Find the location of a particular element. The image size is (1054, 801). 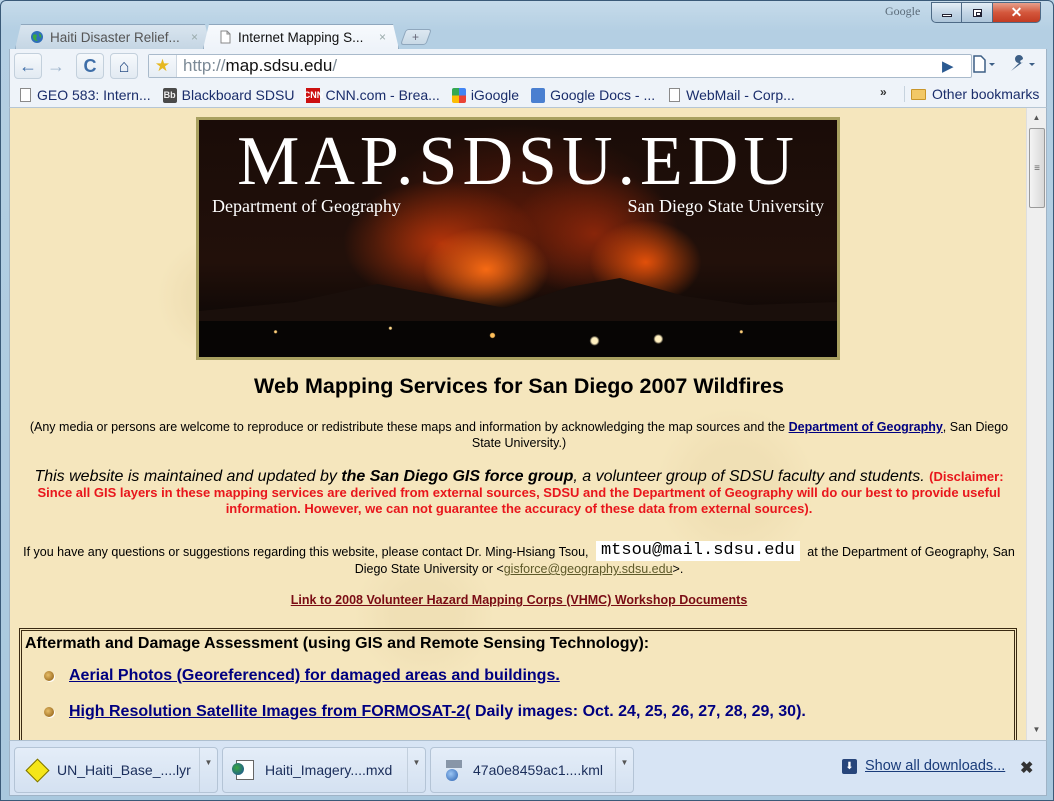

tab-haiti-disaster-relief: Haiti Disaster Relief... × is located at coordinates (113, 36).